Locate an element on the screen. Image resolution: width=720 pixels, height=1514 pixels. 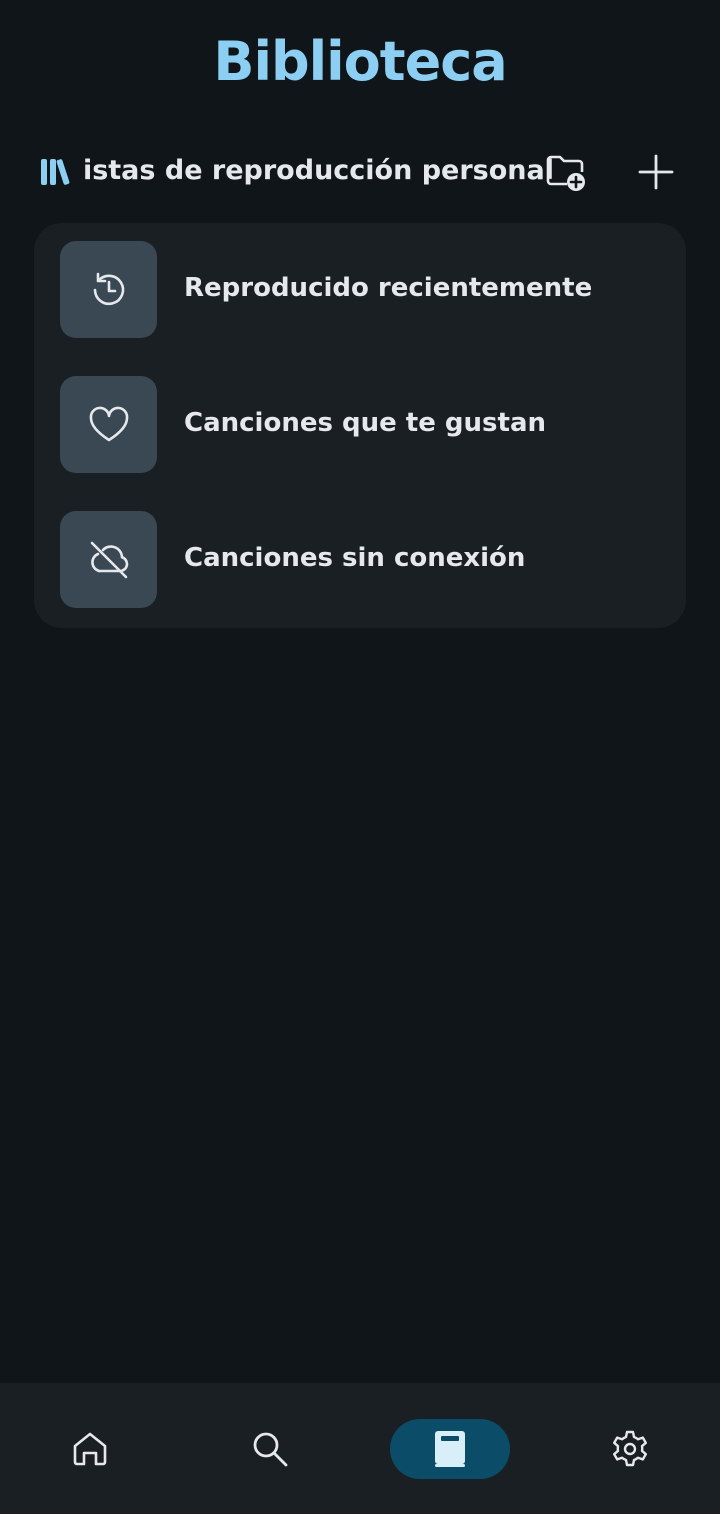
list-item-label: Reproducido recientemente is located at coordinates (388, 288).